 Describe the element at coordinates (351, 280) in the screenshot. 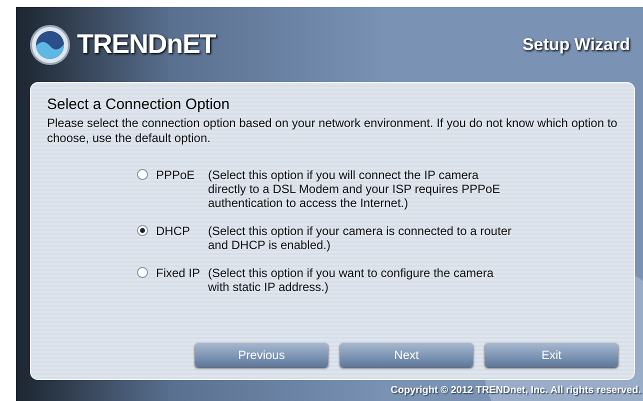

I see `option-description: (Select this option if you want to configure the camera with static IP address.)` at that location.